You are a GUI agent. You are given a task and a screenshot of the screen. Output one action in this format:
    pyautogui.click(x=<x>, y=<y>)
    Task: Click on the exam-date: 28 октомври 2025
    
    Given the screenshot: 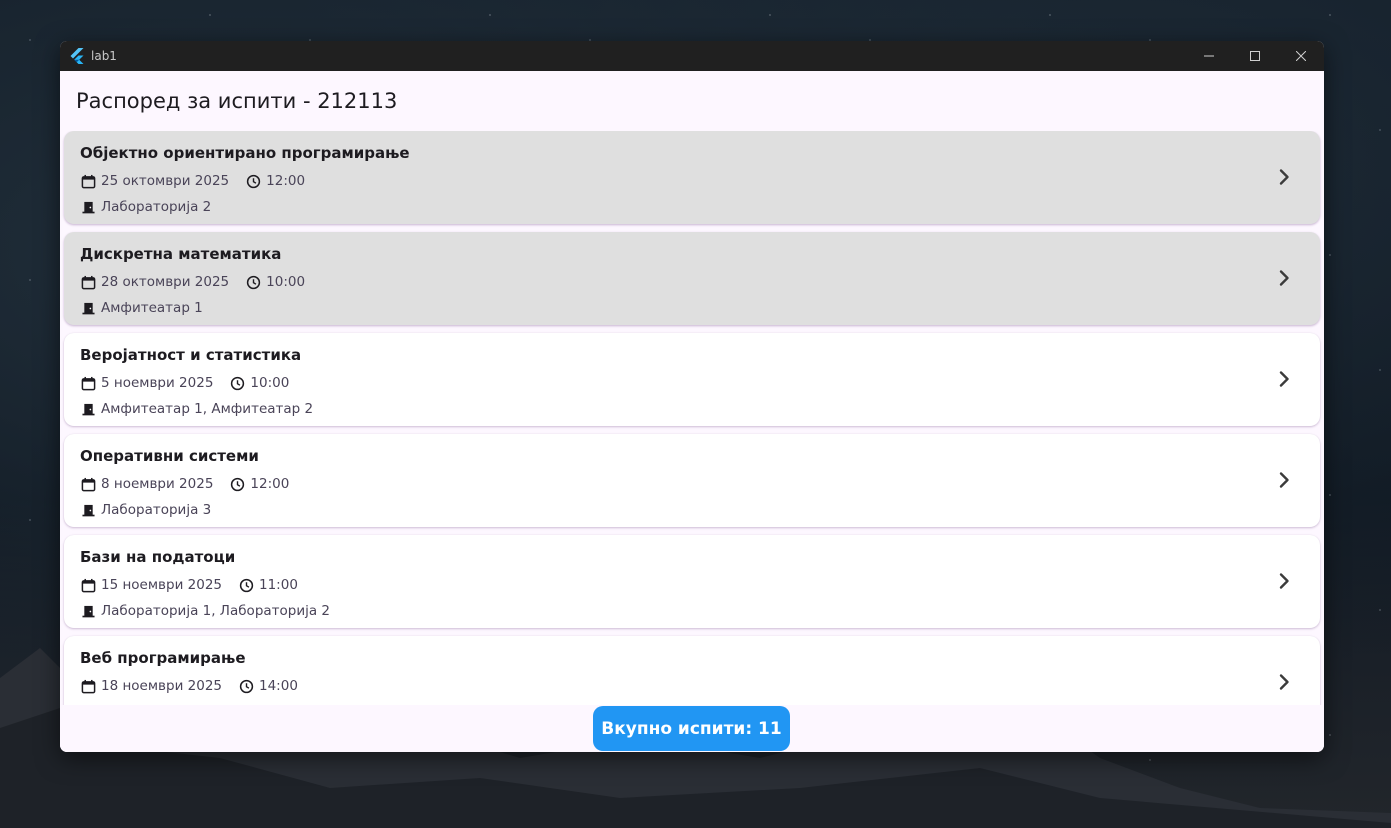 What is the action you would take?
    pyautogui.click(x=165, y=282)
    